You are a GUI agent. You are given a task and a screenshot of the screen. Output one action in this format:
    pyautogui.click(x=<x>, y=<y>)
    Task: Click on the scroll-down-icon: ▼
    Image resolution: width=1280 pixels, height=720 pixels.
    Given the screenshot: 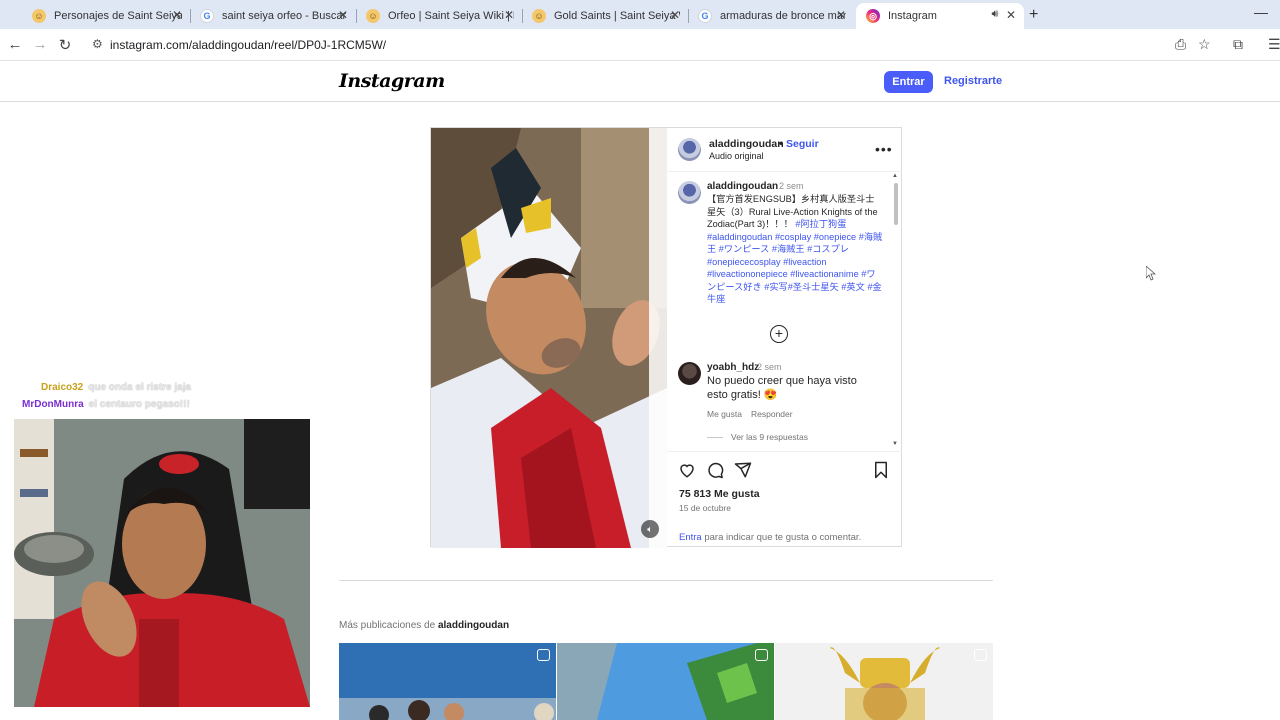 What is the action you would take?
    pyautogui.click(x=895, y=444)
    